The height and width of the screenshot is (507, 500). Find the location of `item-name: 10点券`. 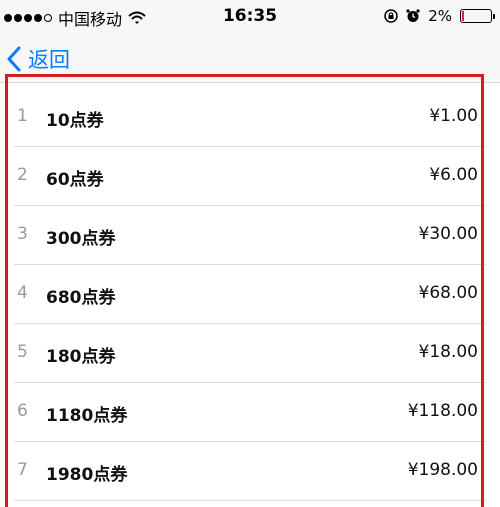

item-name: 10点券 is located at coordinates (75, 121).